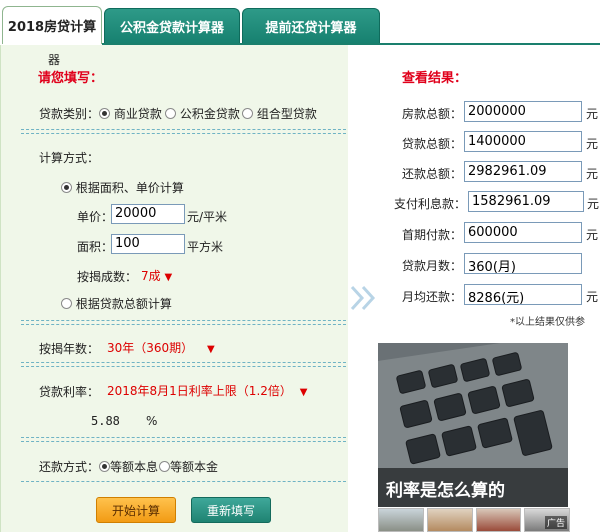 The image size is (600, 532). I want to click on tab-label: 提前还贷计算器, so click(311, 28).